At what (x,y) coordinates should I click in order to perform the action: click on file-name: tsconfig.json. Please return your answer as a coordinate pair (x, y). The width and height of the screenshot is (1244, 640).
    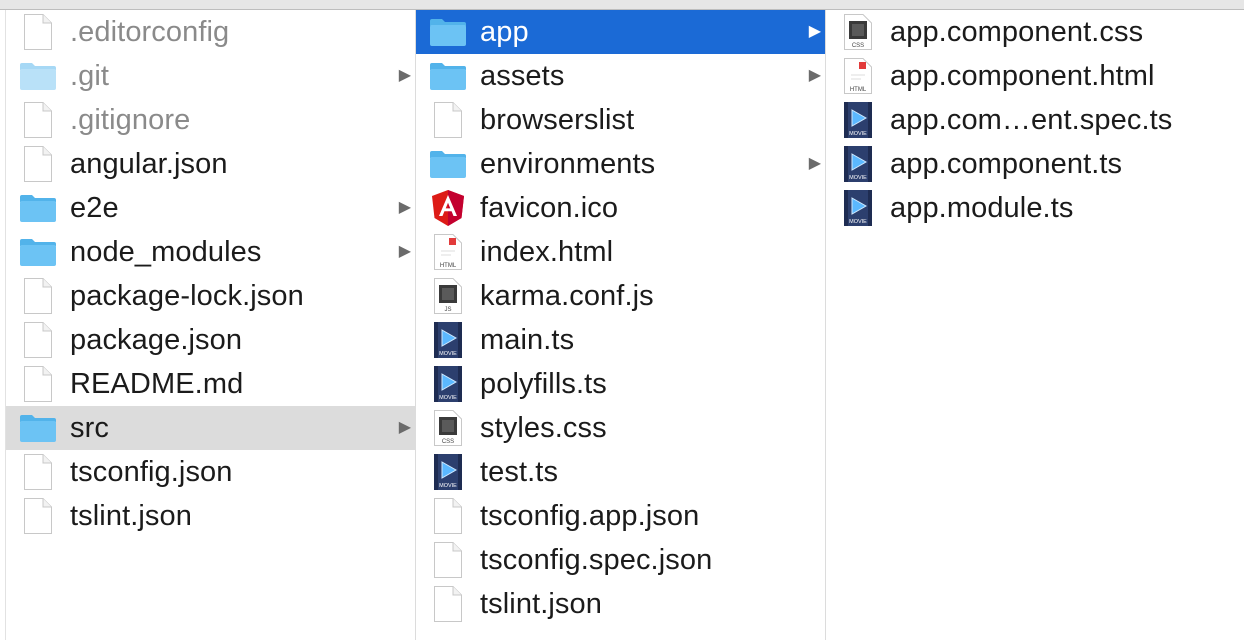
    Looking at the image, I should click on (151, 472).